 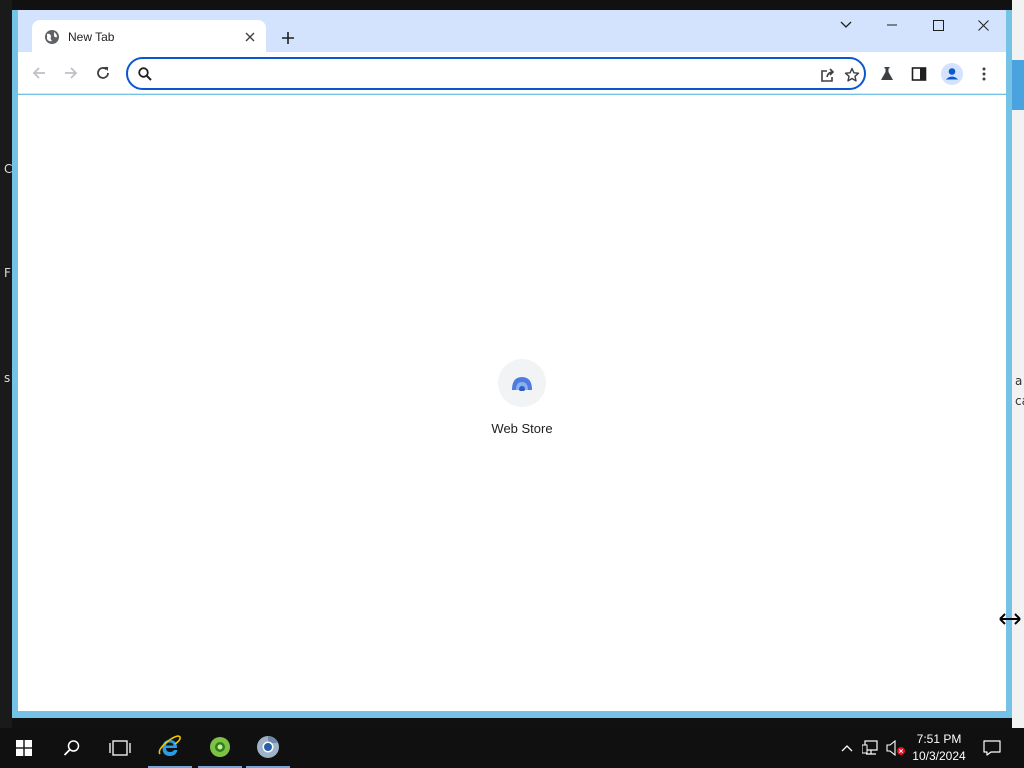 I want to click on forward-button, so click(x=71, y=73).